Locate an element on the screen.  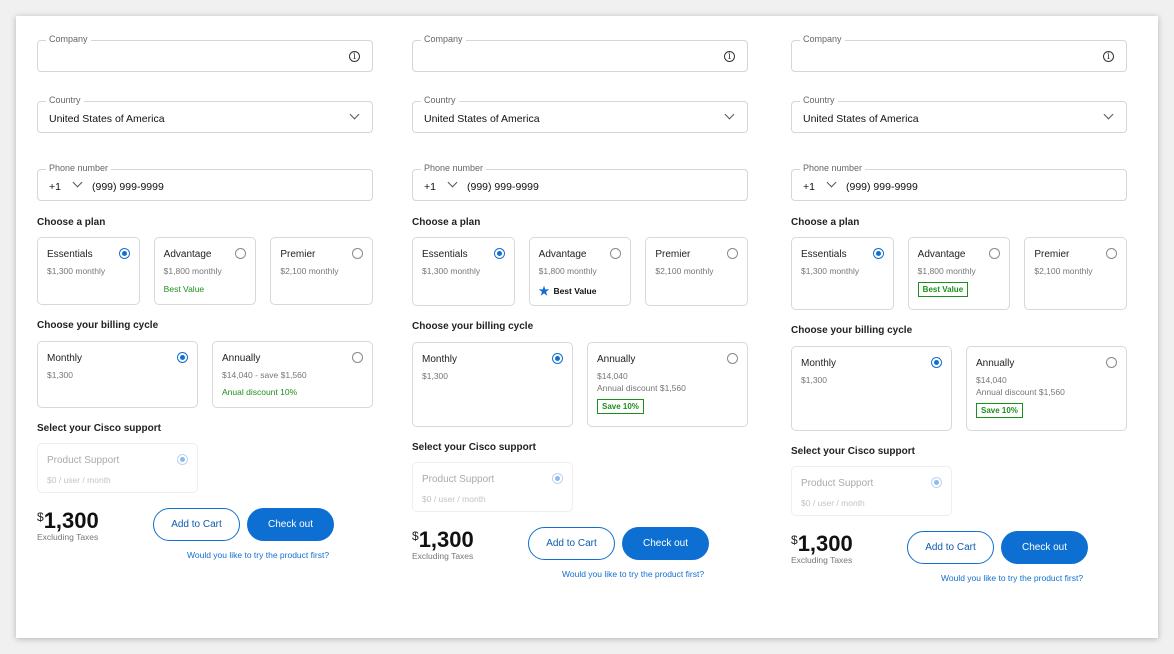
best-value-text: Best Value is located at coordinates (575, 291).